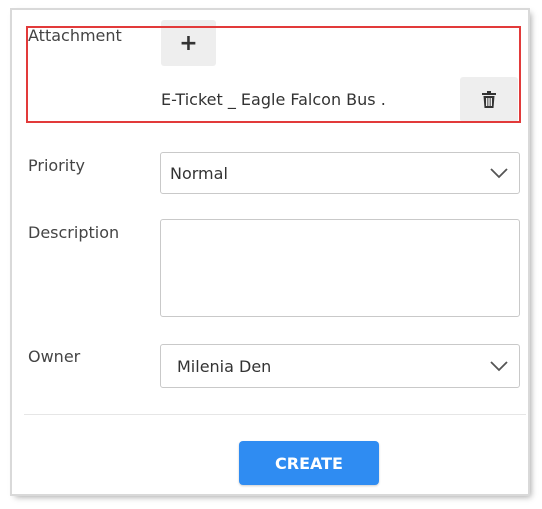  Describe the element at coordinates (309, 463) in the screenshot. I see `create-button: CREATE` at that location.